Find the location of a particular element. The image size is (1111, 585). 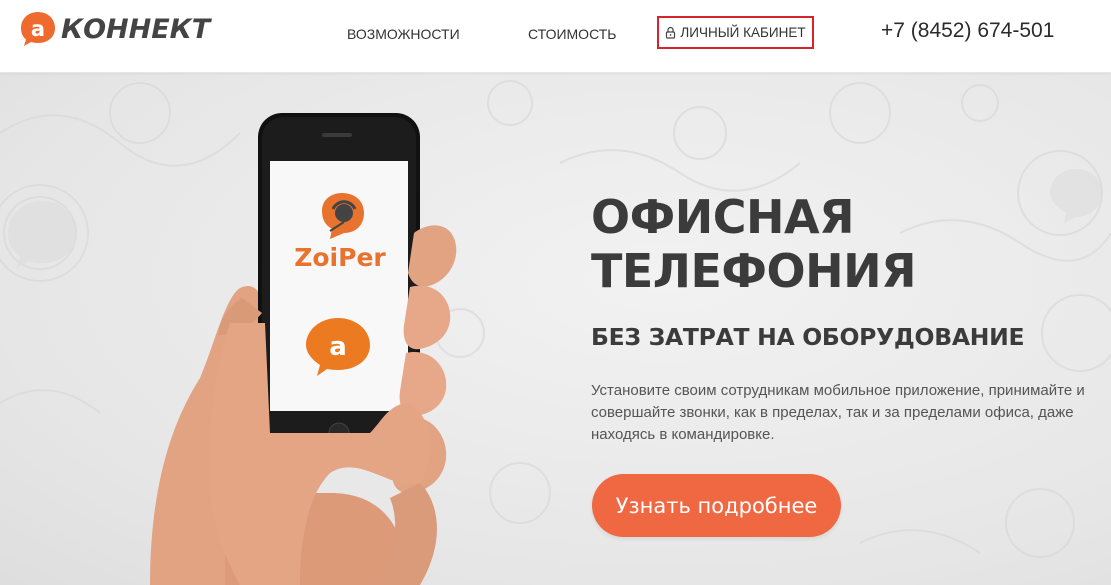

svg-text: a is located at coordinates (38, 29).